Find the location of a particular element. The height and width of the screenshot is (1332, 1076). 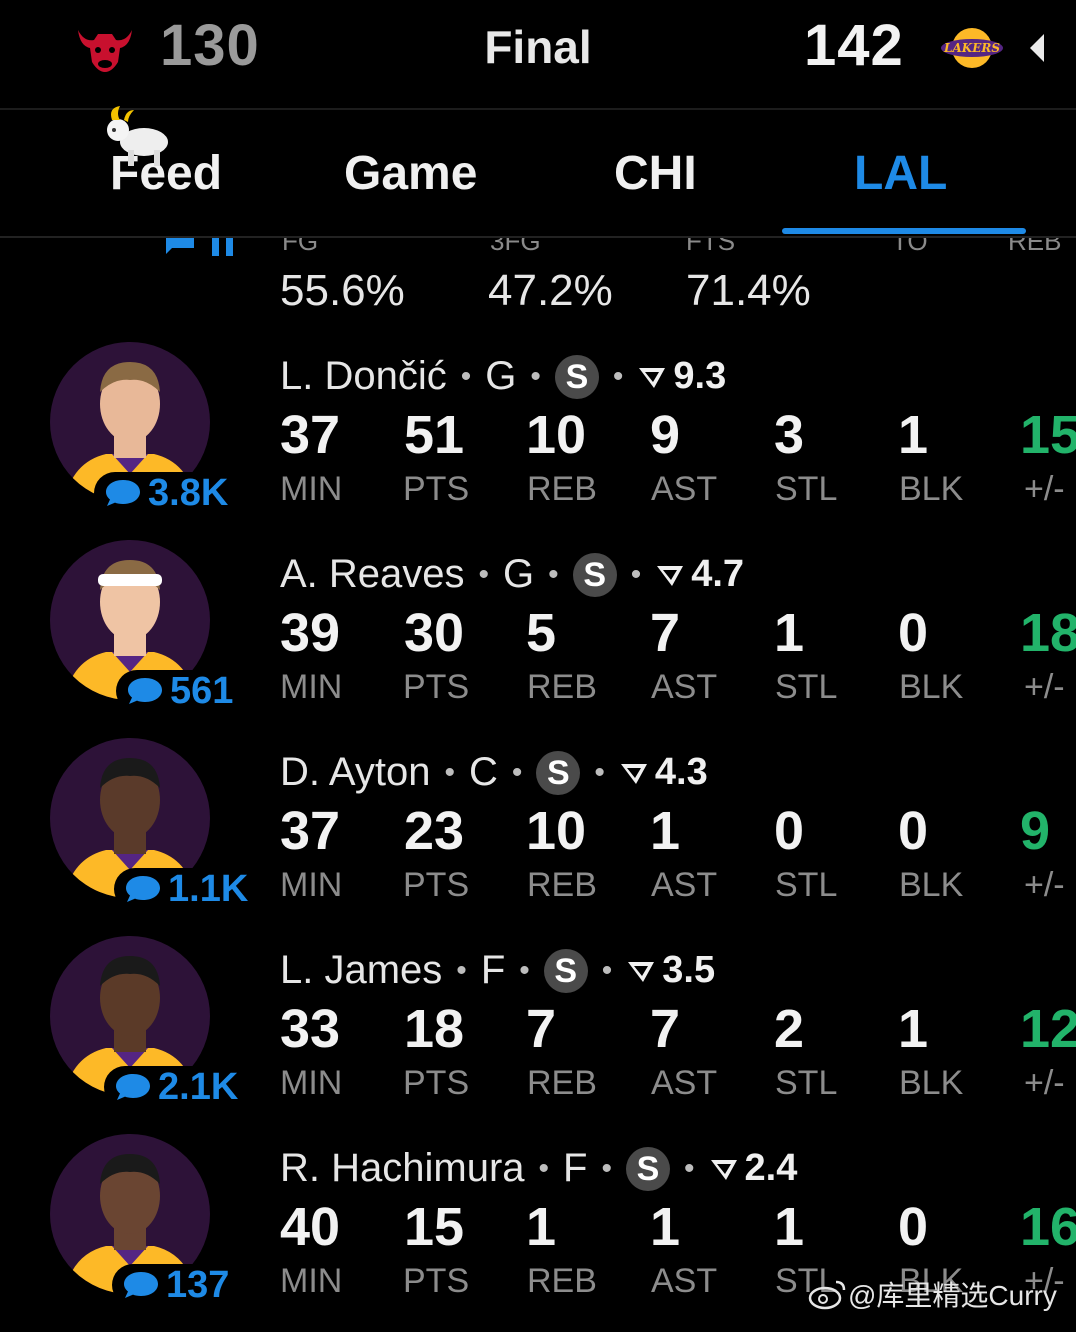

team-3fg-pct: 47.2% is located at coordinates (550, 290).